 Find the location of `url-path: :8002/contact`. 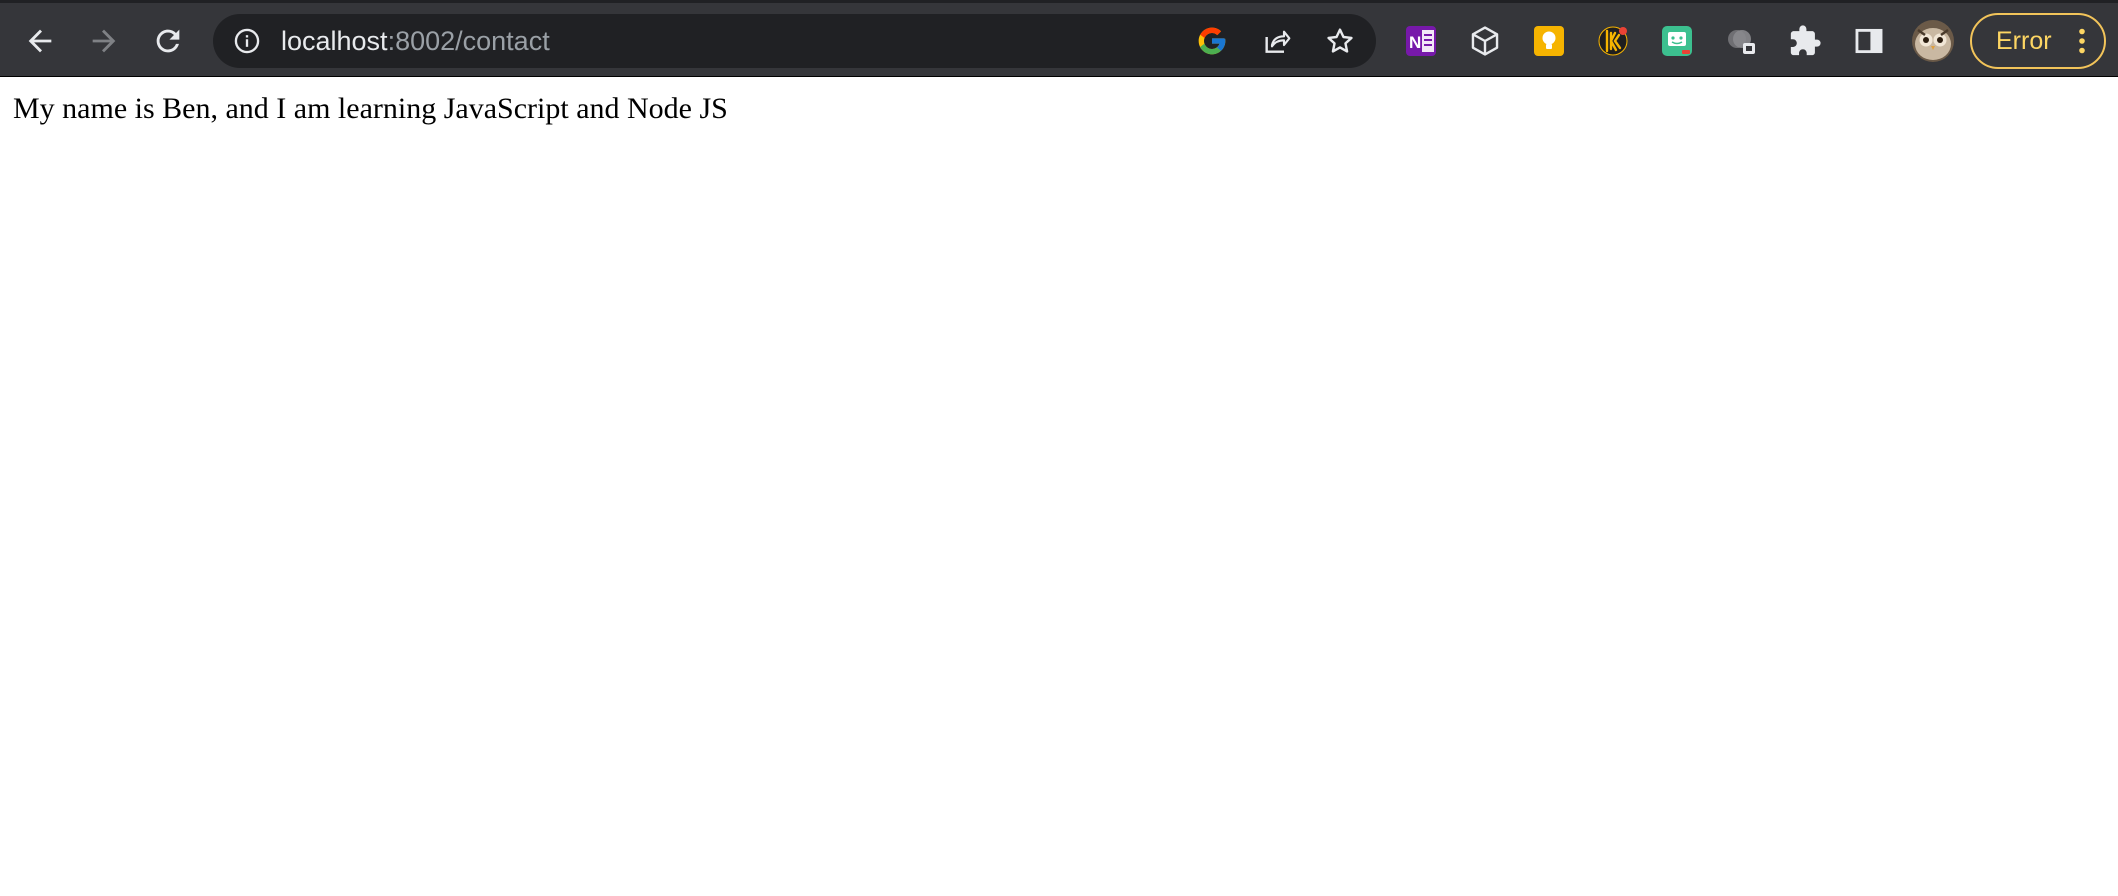

url-path: :8002/contact is located at coordinates (468, 41).